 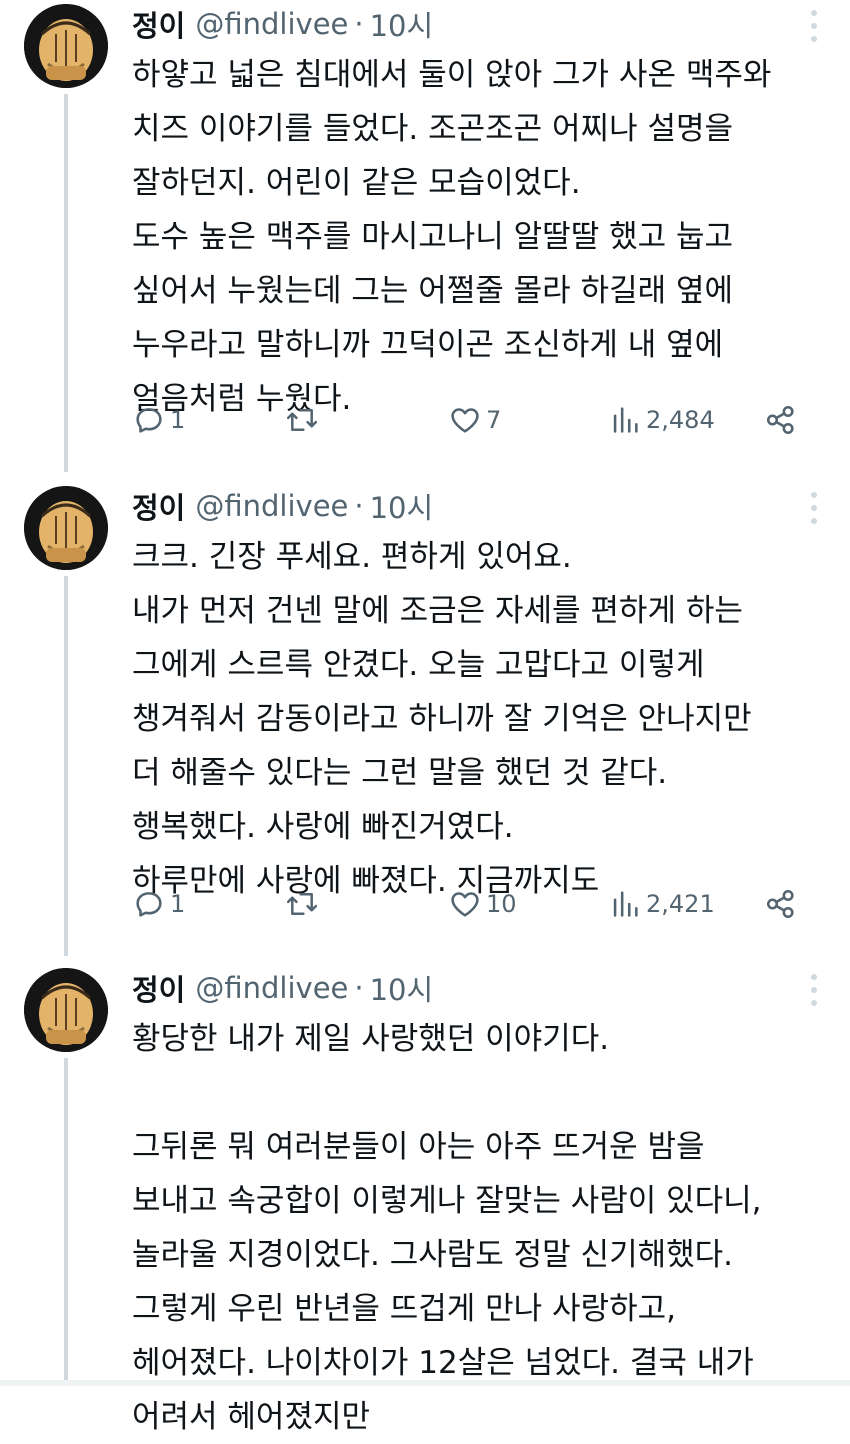 What do you see at coordinates (428, 345) in the screenshot?
I see `tweet-line: 누우라고 말하니까 끄덕이곤 조신하게 내 옆에` at bounding box center [428, 345].